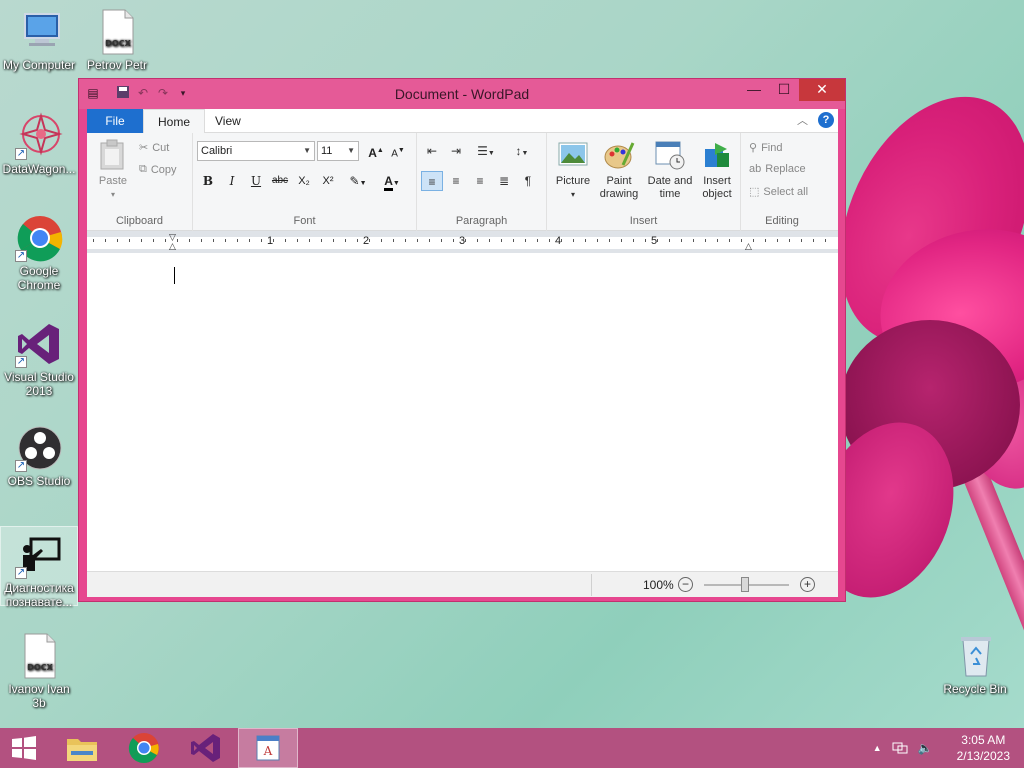 This screenshot has width=1024, height=768. What do you see at coordinates (24, 748) in the screenshot?
I see `start-button` at bounding box center [24, 748].